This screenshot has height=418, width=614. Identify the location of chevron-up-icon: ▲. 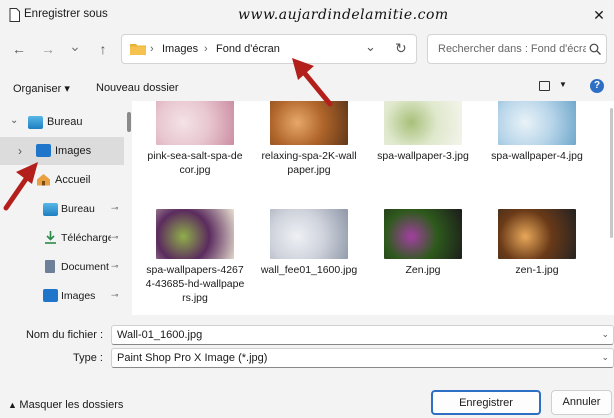
(14, 405).